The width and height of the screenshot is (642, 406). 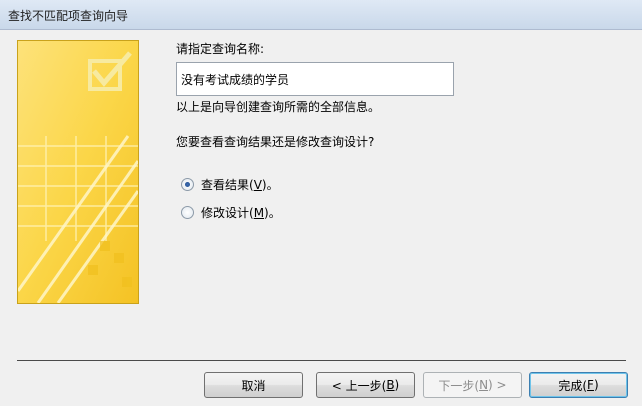 What do you see at coordinates (78, 172) in the screenshot?
I see `wizard-illustration` at bounding box center [78, 172].